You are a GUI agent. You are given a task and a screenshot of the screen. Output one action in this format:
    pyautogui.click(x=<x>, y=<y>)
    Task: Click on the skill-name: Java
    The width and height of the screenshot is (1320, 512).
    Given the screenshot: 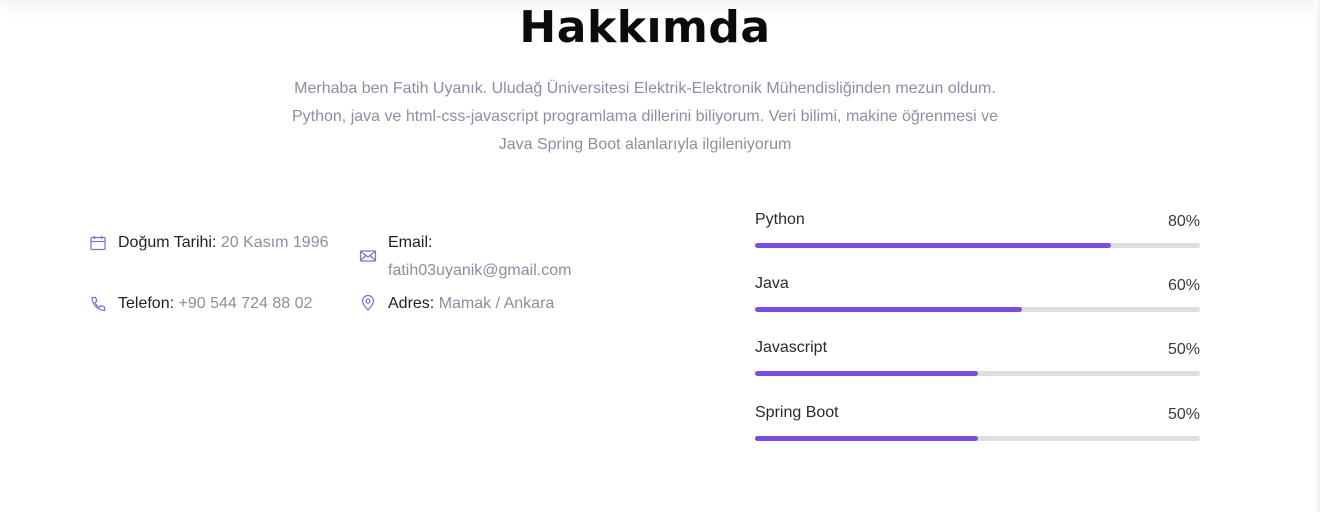 What is the action you would take?
    pyautogui.click(x=772, y=283)
    